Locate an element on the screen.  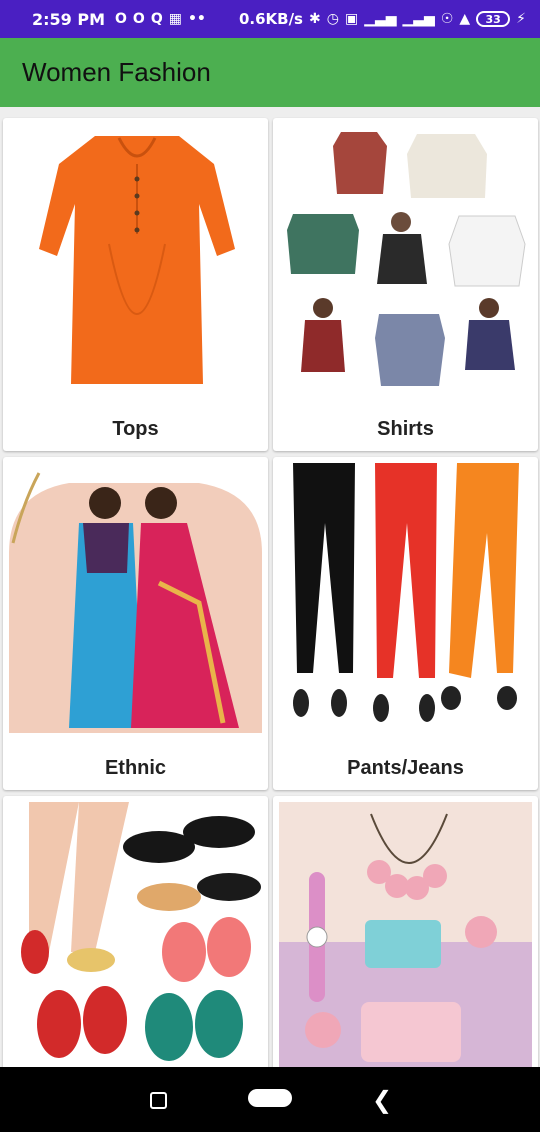
dots-icon: •• is located at coordinates (196, 19).